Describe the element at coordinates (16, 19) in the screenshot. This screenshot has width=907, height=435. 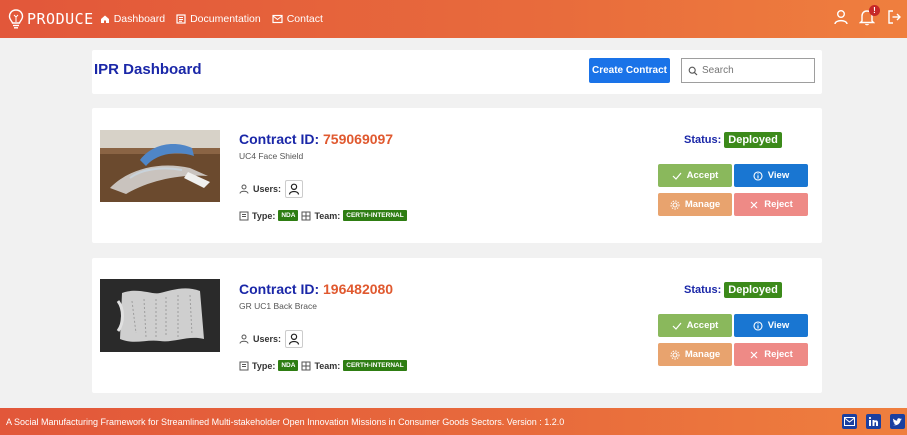
I see `lightbulb-icon` at that location.